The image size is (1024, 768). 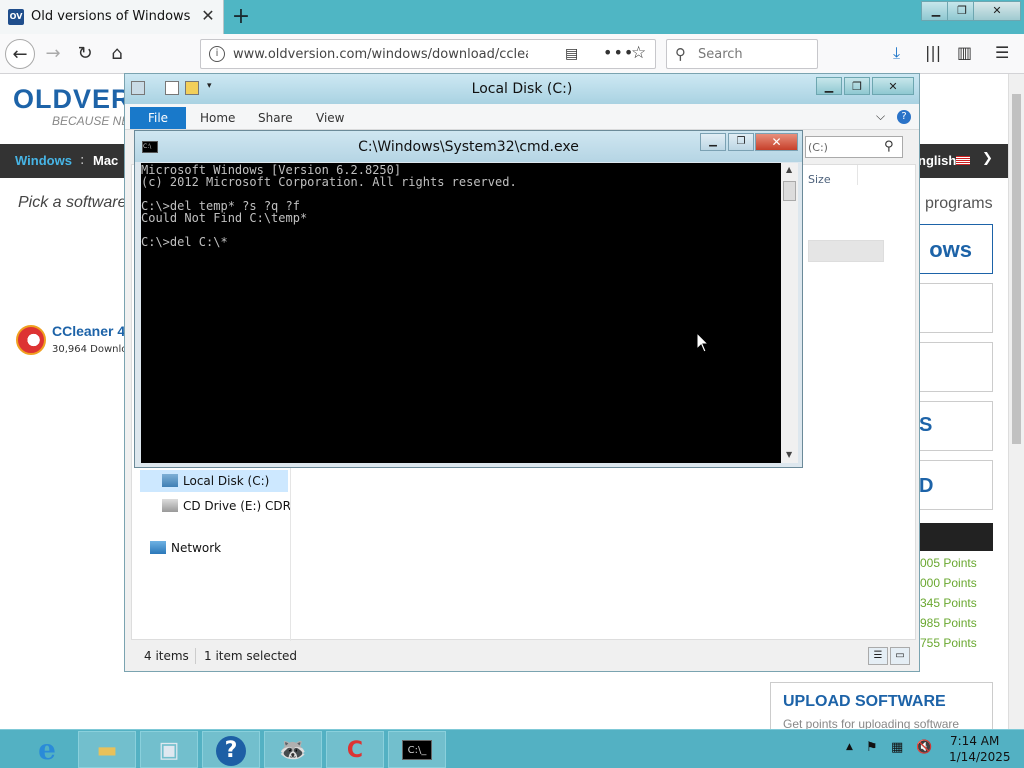 I want to click on help-icon: ?, so click(x=904, y=117).